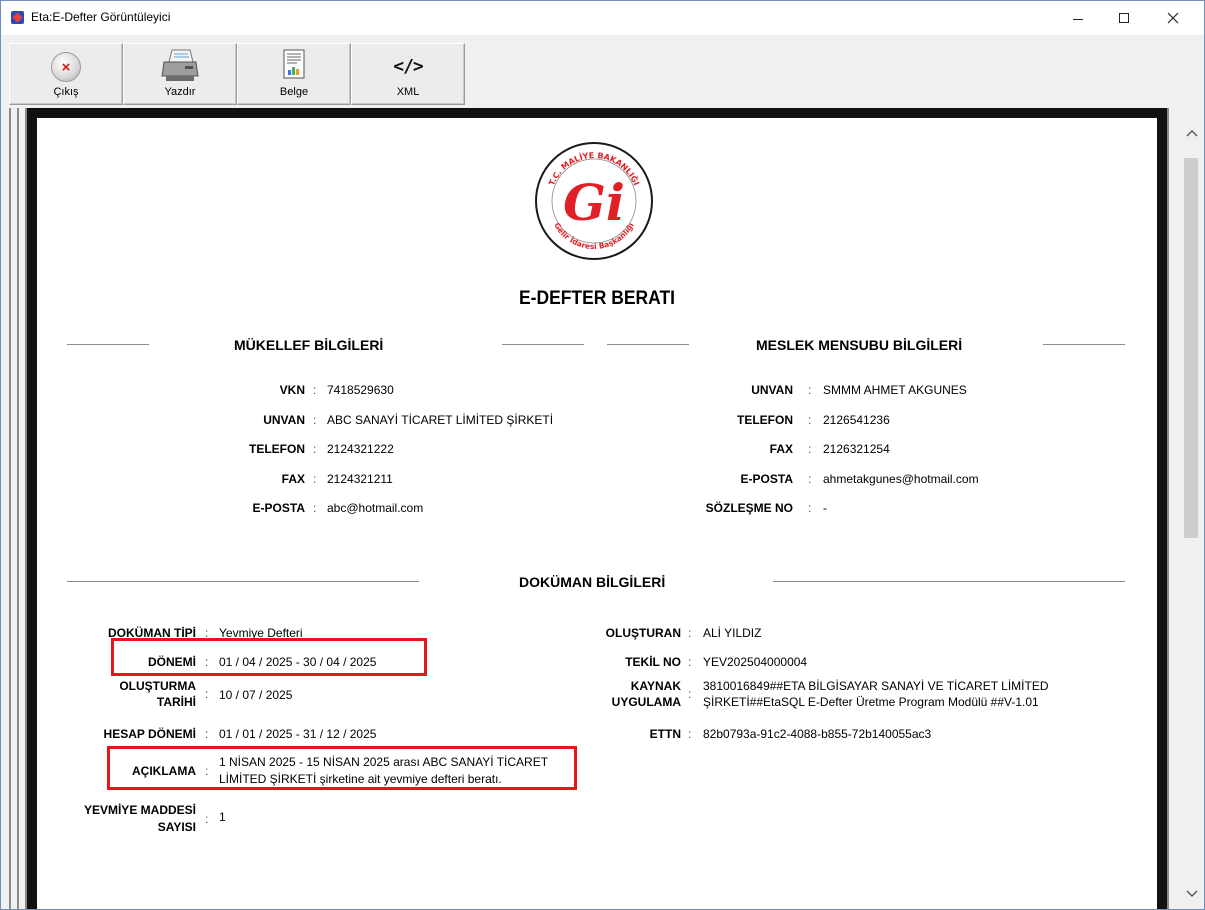  I want to click on source-app-label-line1: KAYNAK, so click(655, 686).